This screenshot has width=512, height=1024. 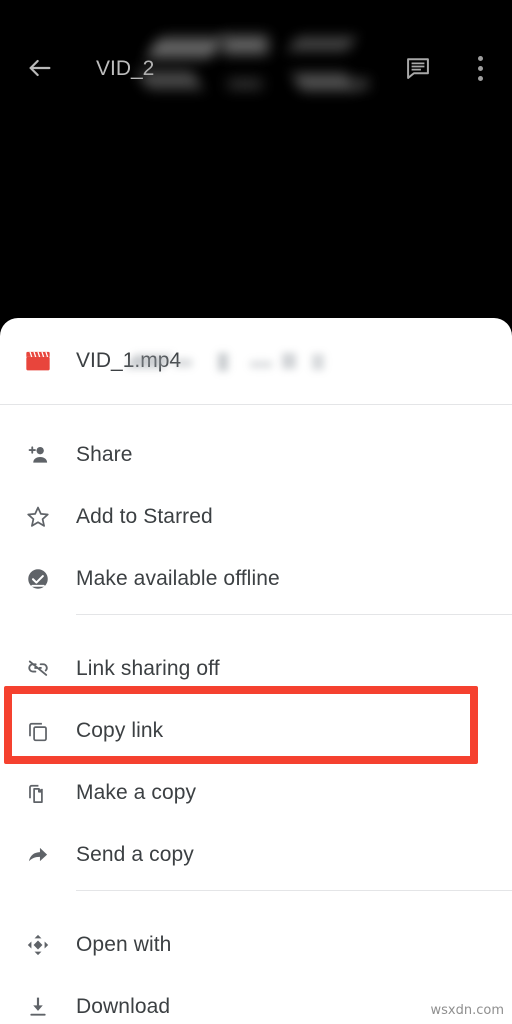 I want to click on copy-icon, so click(x=38, y=731).